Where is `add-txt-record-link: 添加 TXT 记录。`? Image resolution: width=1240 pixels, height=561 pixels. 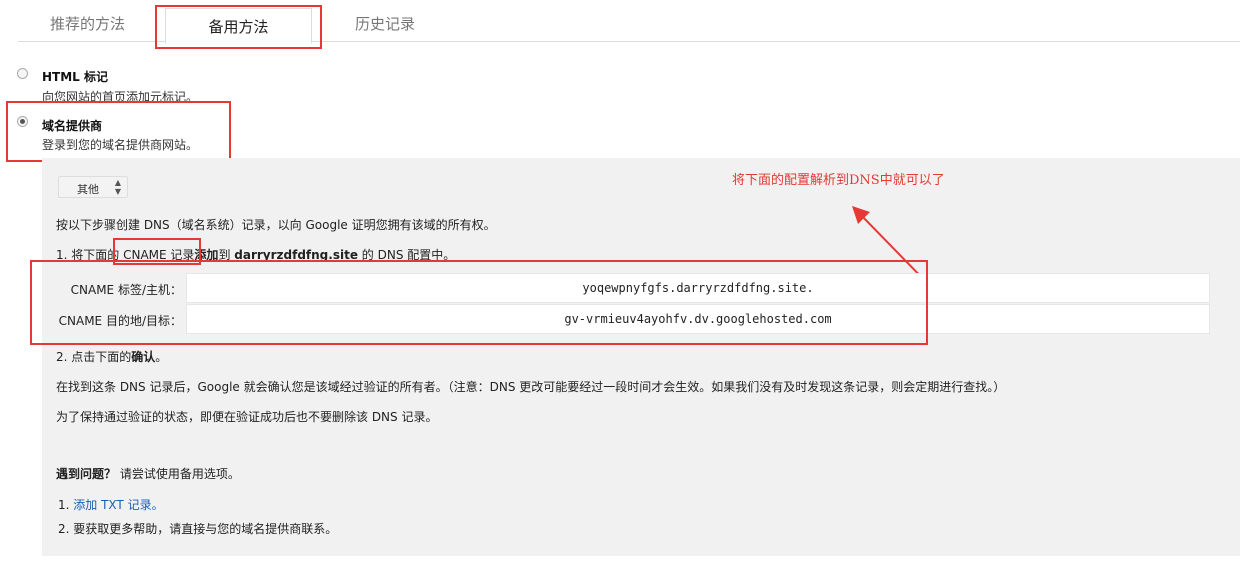
add-txt-record-link: 添加 TXT 记录。 is located at coordinates (118, 505).